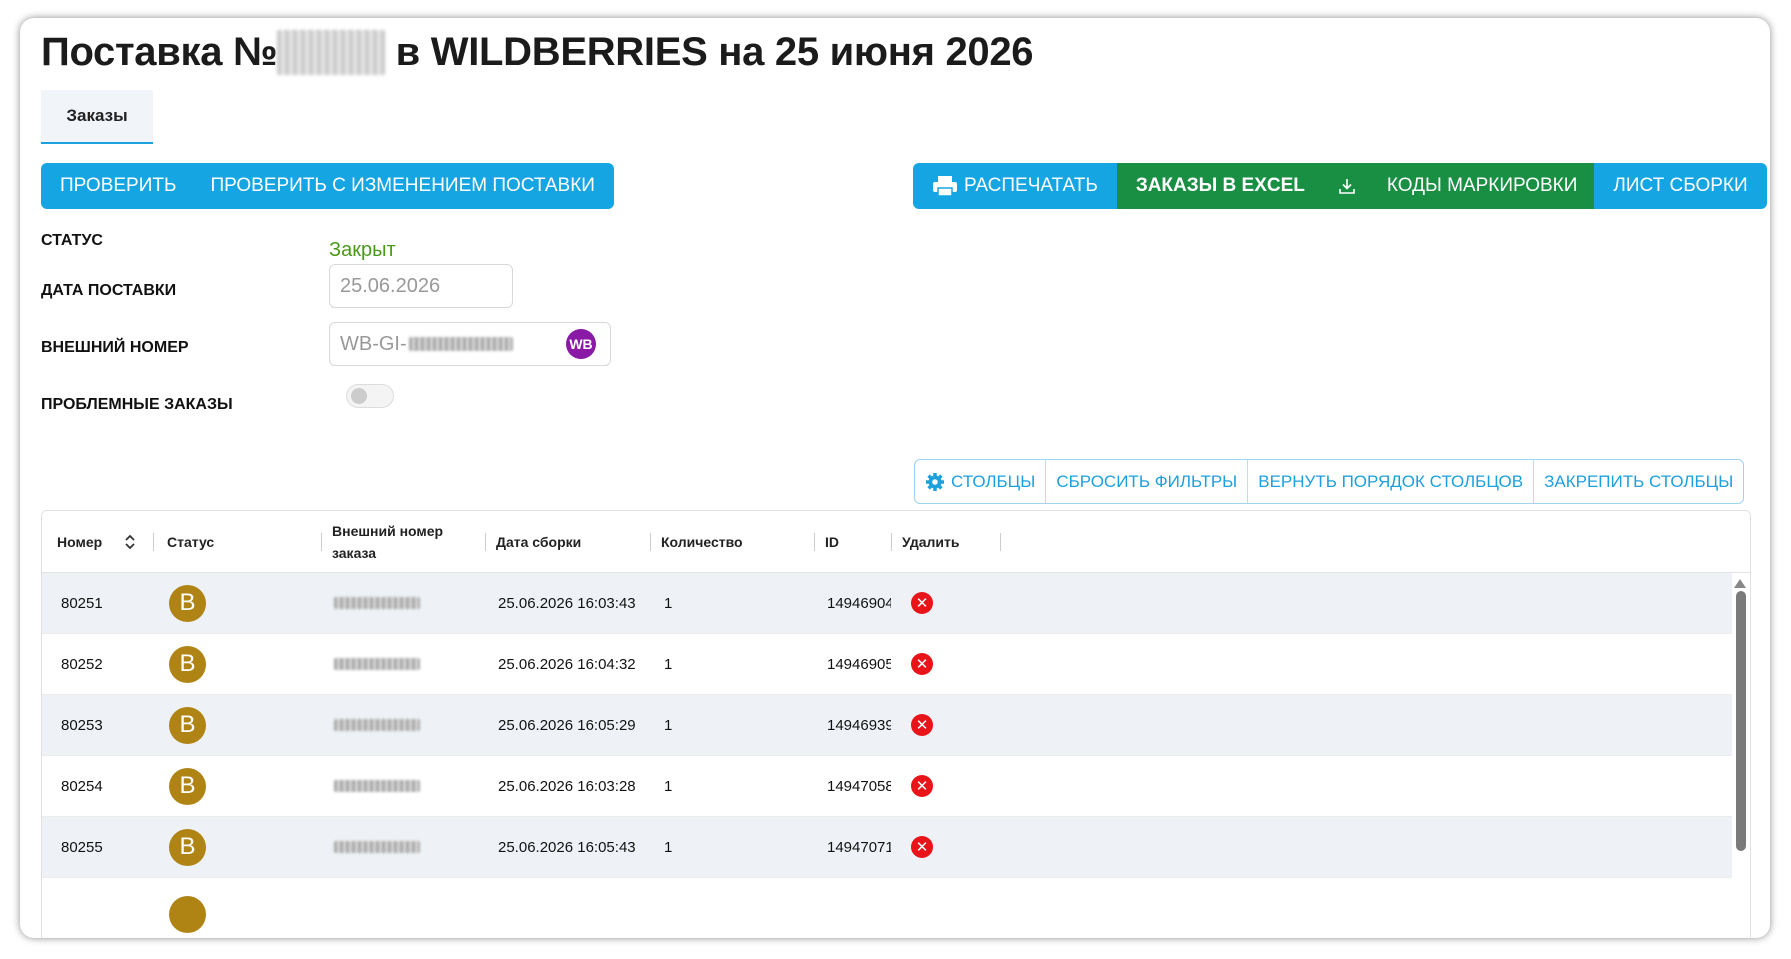 The height and width of the screenshot is (959, 1791). Describe the element at coordinates (373, 343) in the screenshot. I see `external-number-value: WB-GI-` at that location.